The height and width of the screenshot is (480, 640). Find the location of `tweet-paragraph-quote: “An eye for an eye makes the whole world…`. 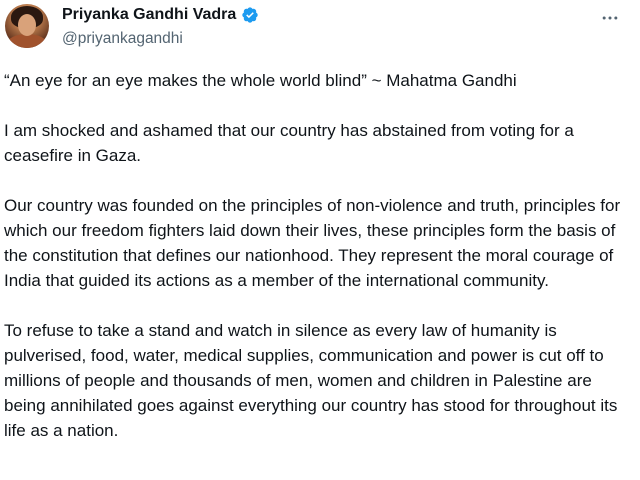

tweet-paragraph-quote: “An eye for an eye makes the whole world… is located at coordinates (260, 80).